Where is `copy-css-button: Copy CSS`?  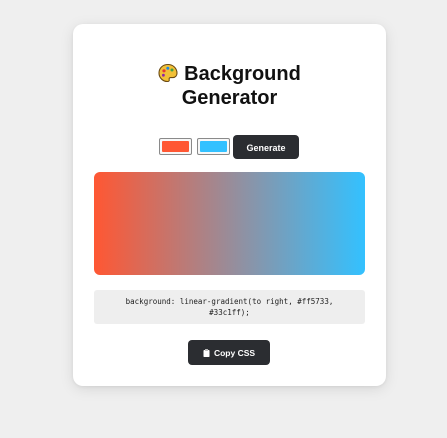 copy-css-button: Copy CSS is located at coordinates (229, 352).